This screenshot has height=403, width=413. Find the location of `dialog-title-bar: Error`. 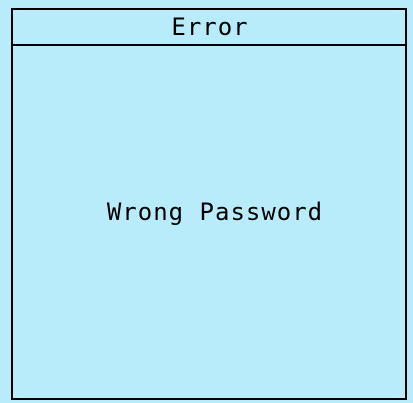

dialog-title-bar: Error is located at coordinates (209, 28).